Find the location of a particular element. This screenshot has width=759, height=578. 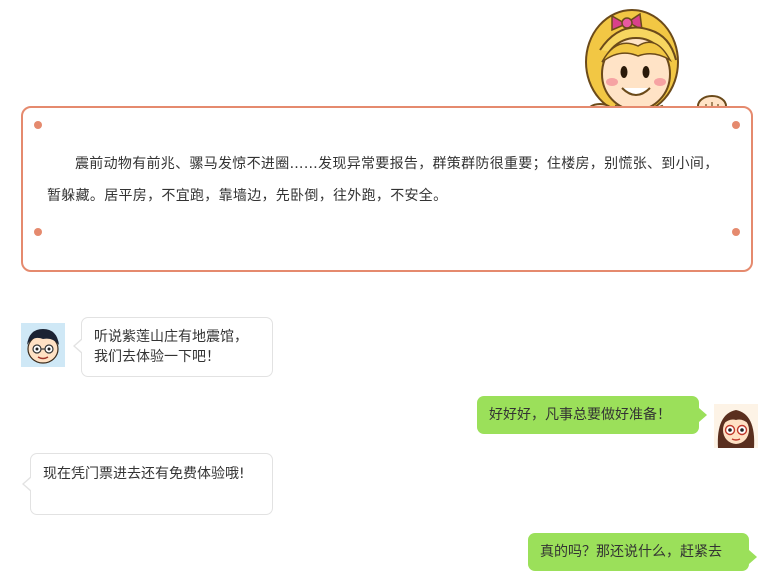

chat-bubble-right: 真的吗？那还说什么，赶紧去 is located at coordinates (642, 552).